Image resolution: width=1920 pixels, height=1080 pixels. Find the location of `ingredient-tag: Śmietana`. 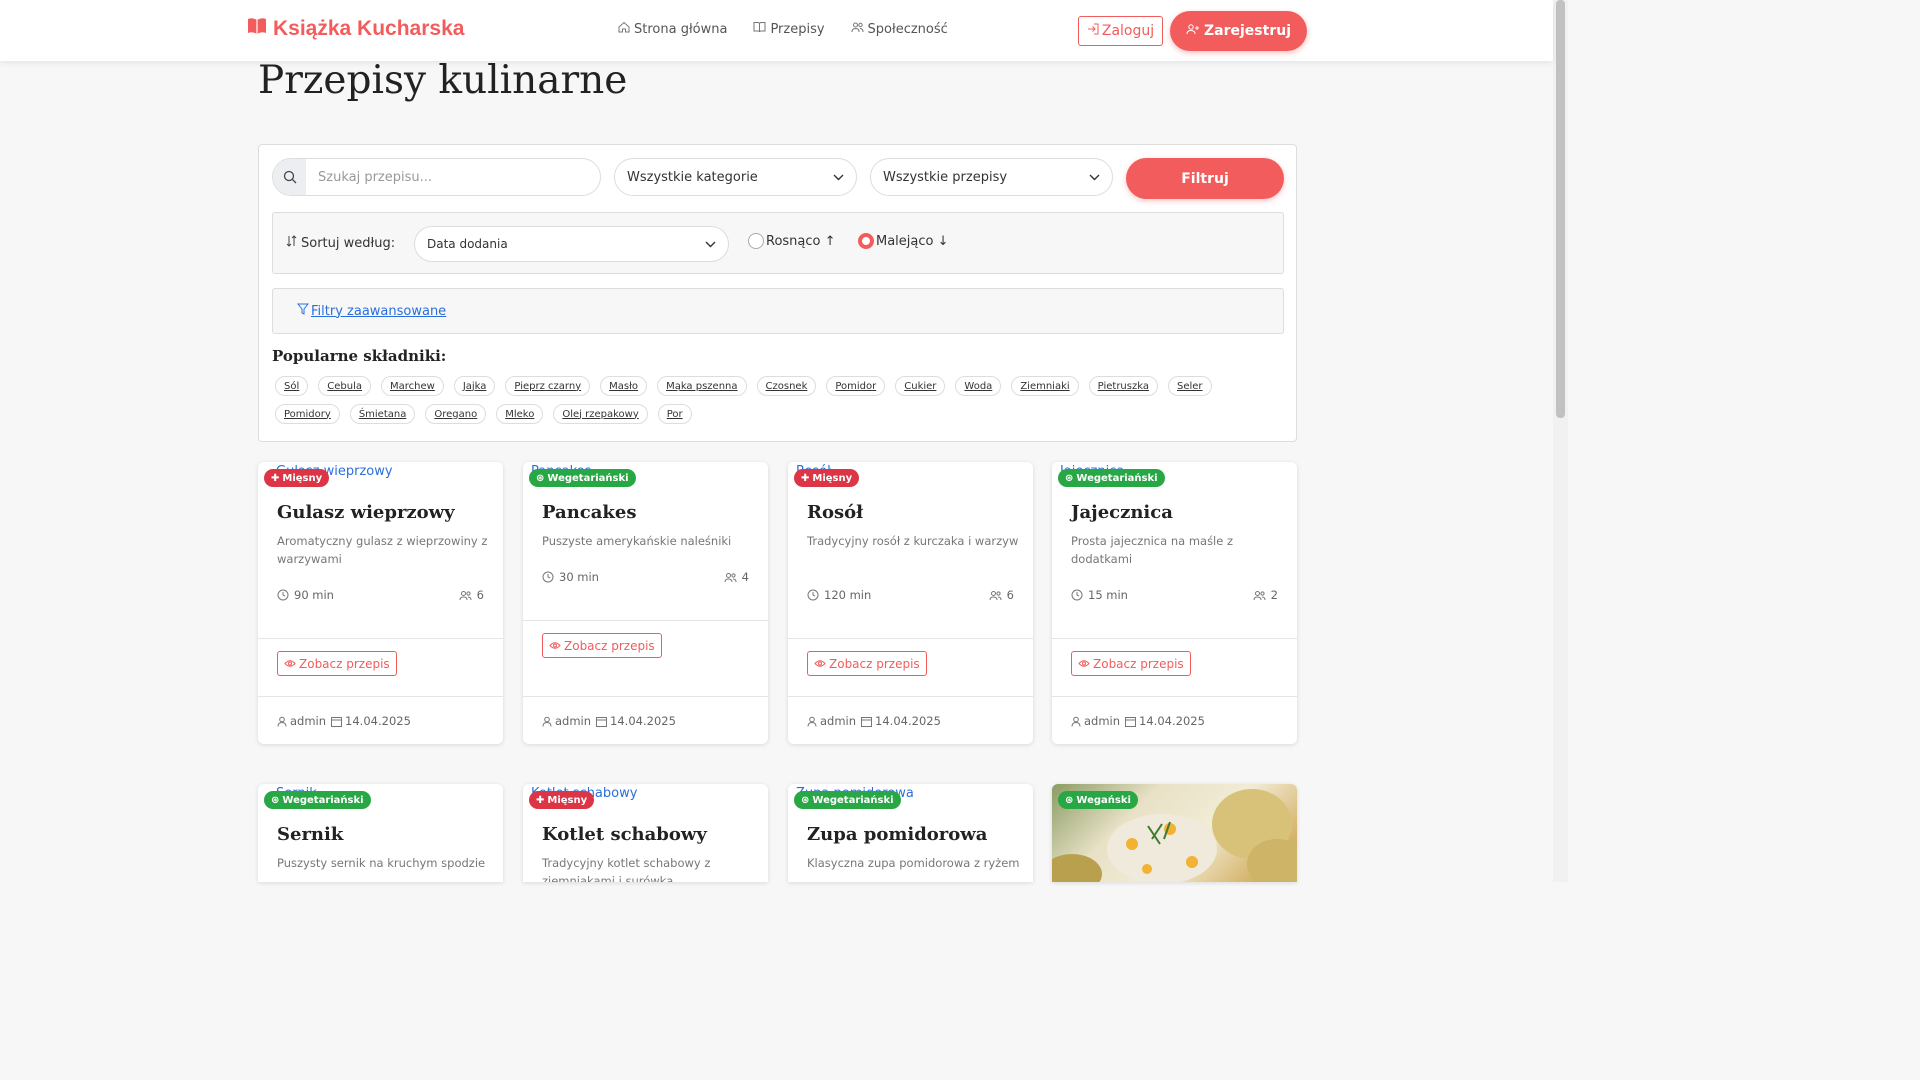

ingredient-tag: Śmietana is located at coordinates (382, 414).